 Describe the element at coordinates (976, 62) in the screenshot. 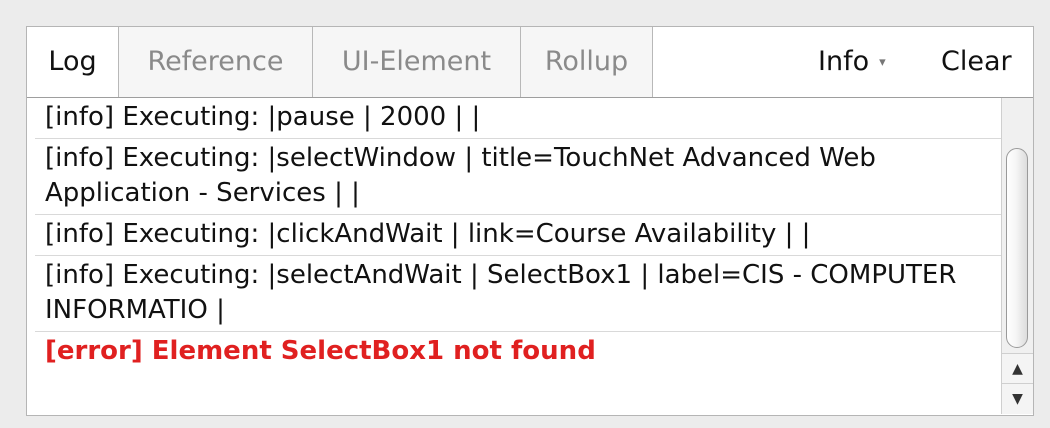

I see `clear-button: Clear` at that location.